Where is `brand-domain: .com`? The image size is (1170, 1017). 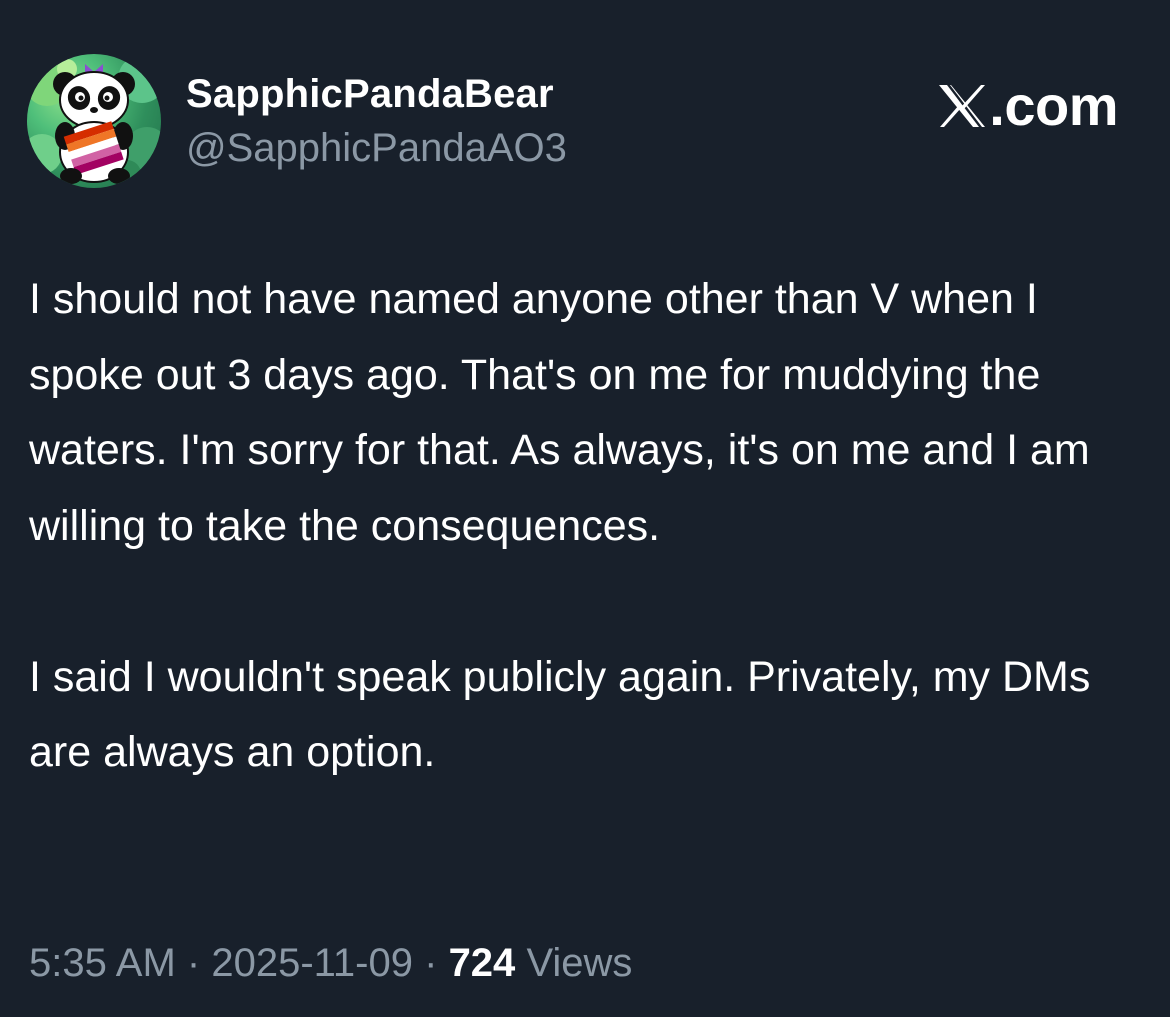
brand-domain: .com is located at coordinates (1053, 105).